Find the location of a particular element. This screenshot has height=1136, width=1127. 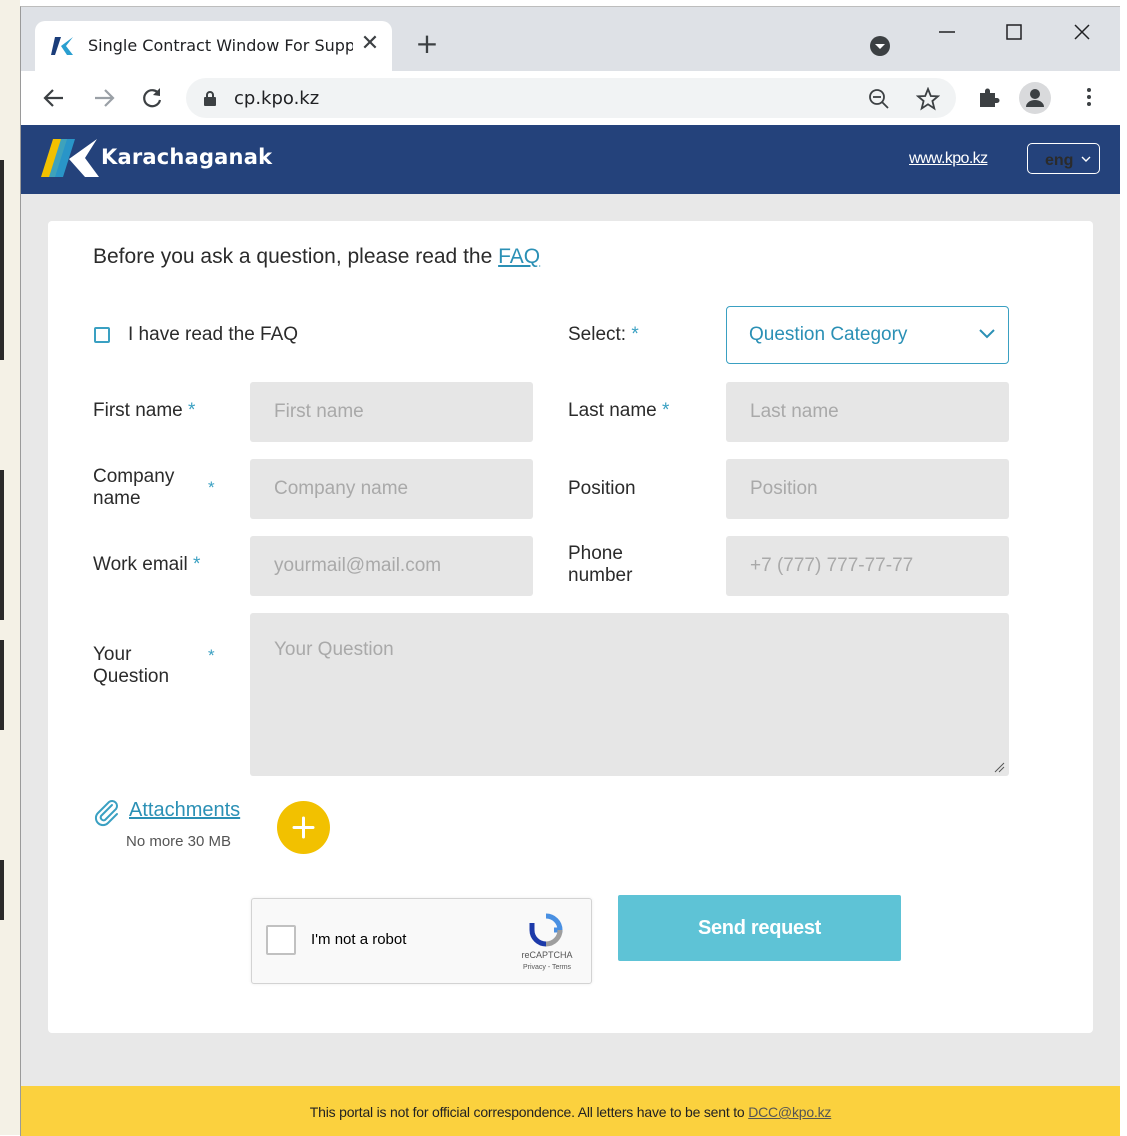

position-input is located at coordinates (867, 489).